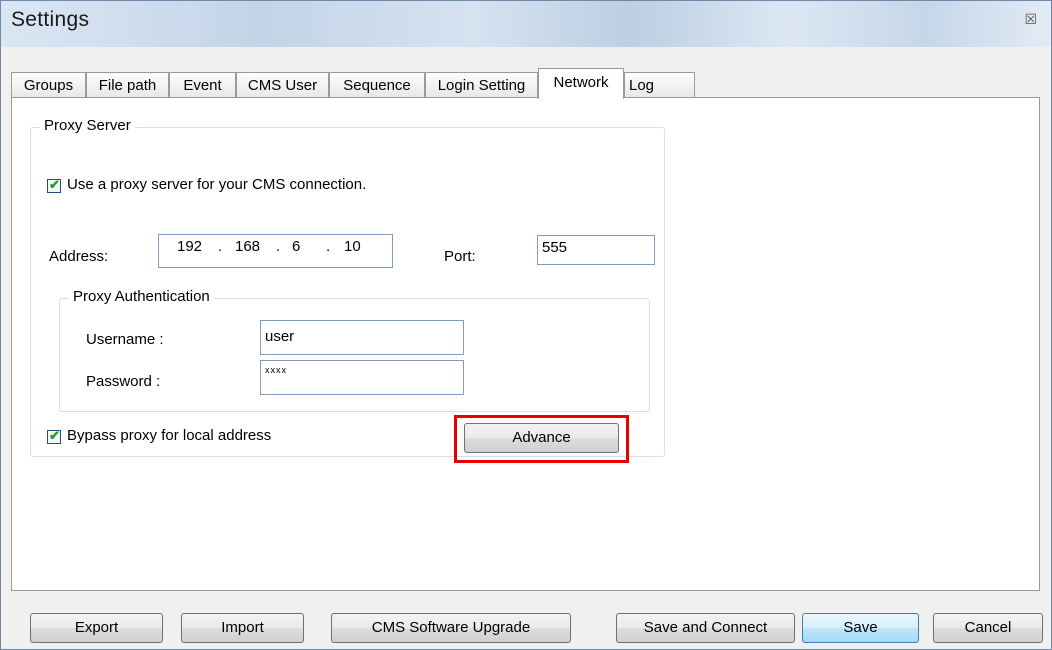  Describe the element at coordinates (526, 24) in the screenshot. I see `title-bar: Settings ☒` at that location.